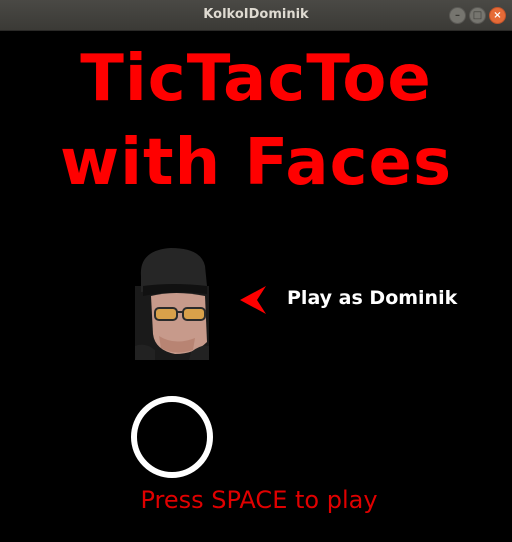  Describe the element at coordinates (497, 15) in the screenshot. I see `close-button: ×` at that location.